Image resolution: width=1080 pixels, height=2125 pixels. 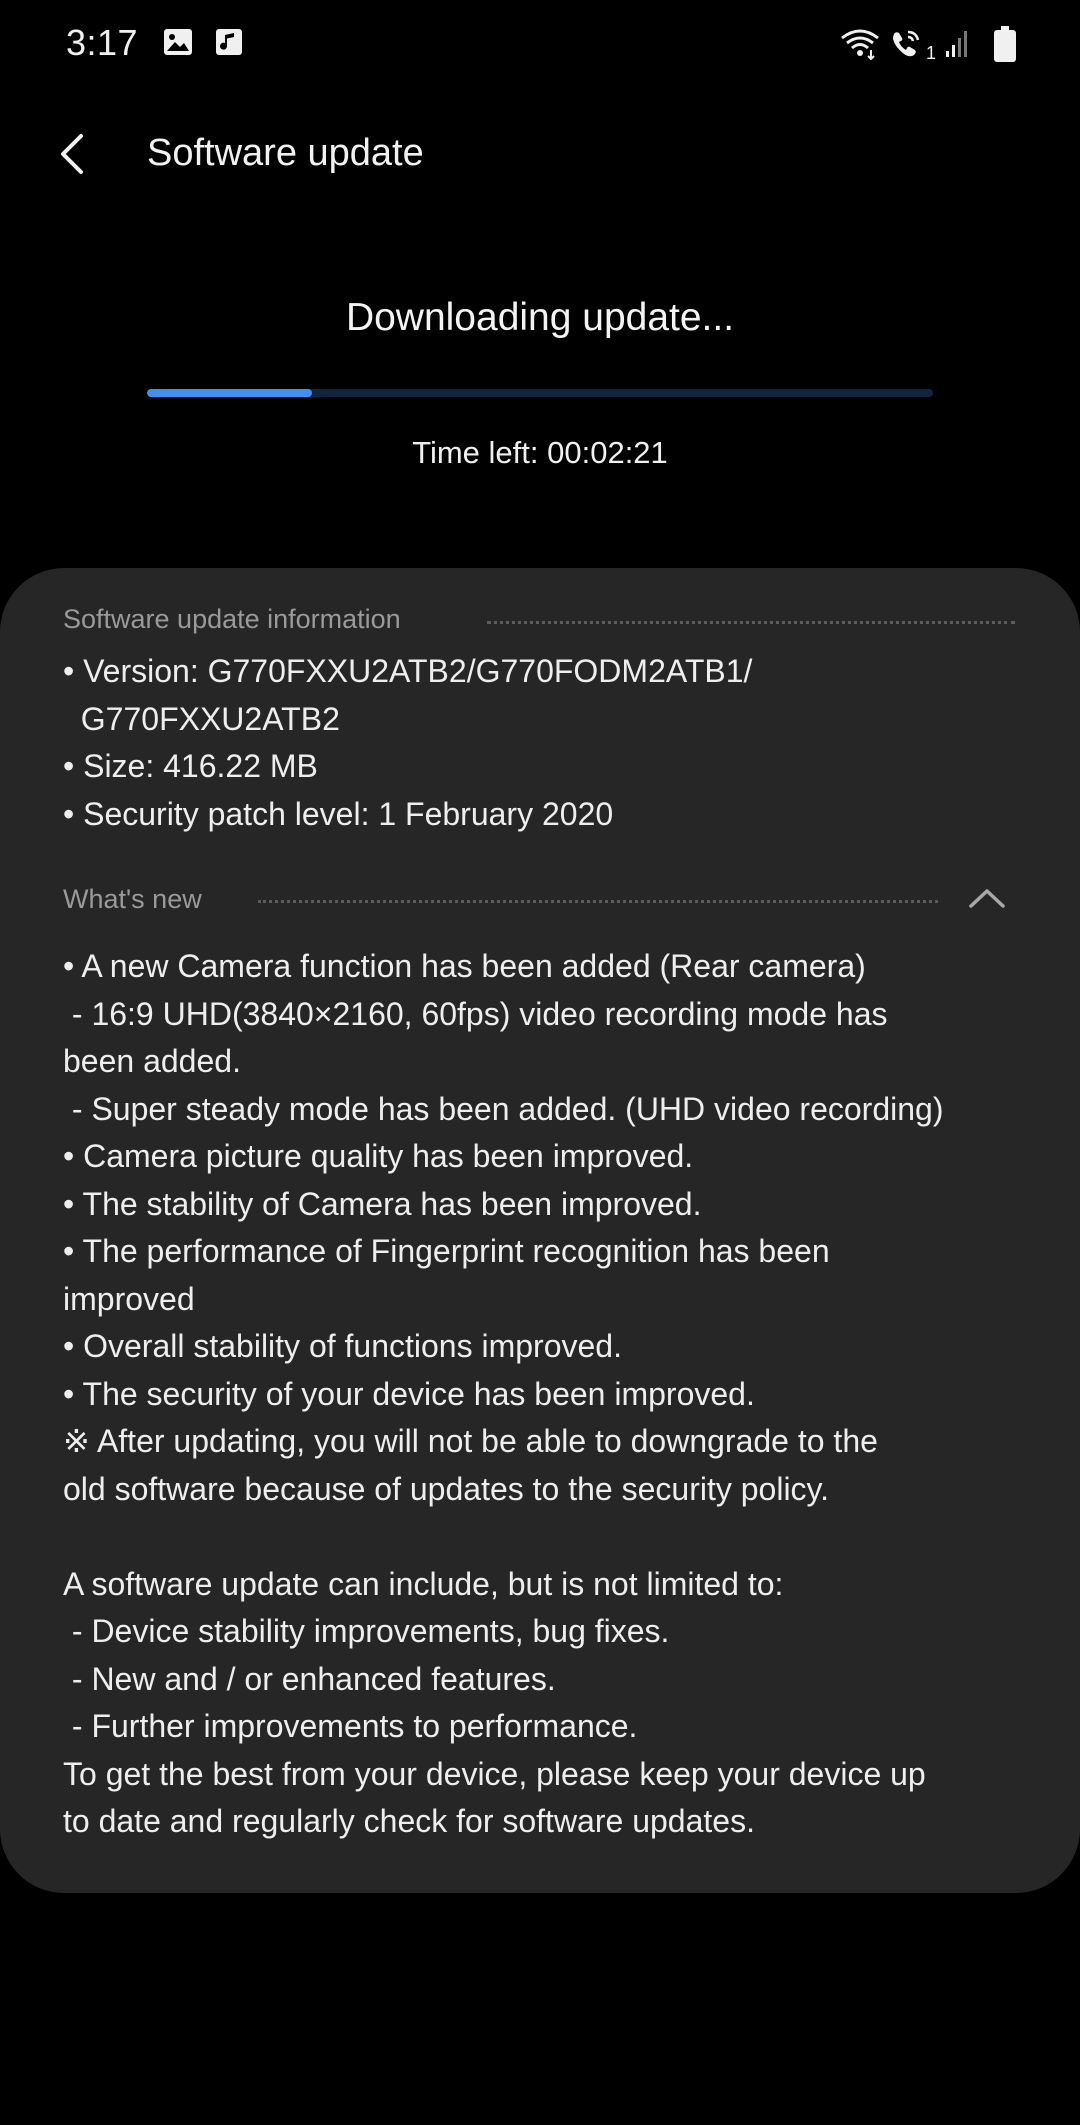 I want to click on chevron-left-icon, so click(x=72, y=156).